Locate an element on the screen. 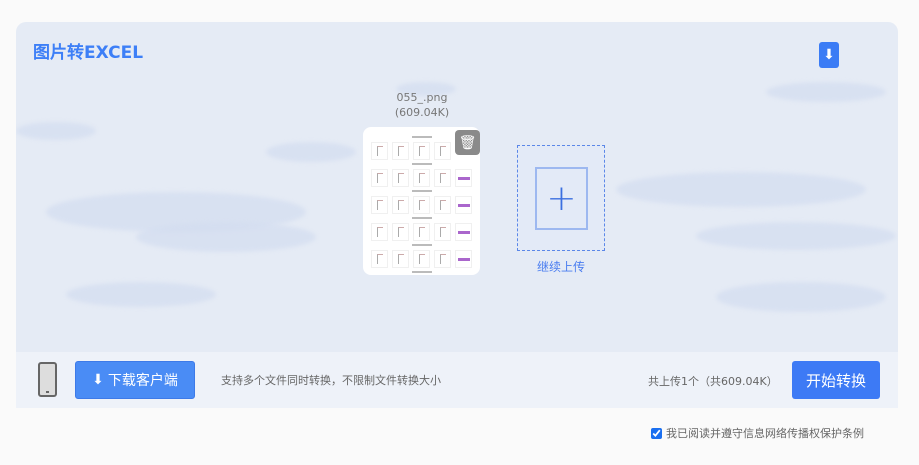 The height and width of the screenshot is (465, 919). phone-icon is located at coordinates (47, 379).